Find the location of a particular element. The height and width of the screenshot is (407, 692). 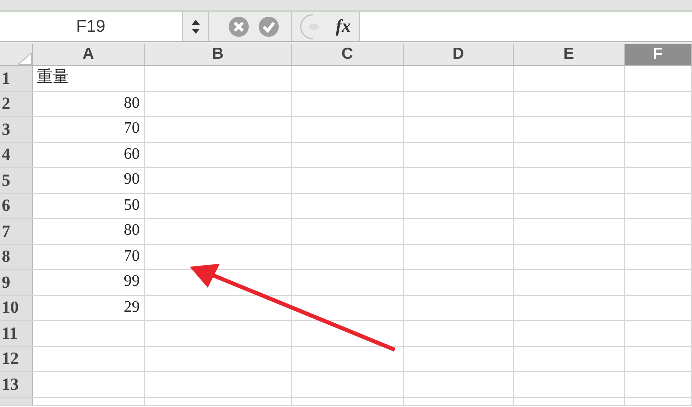

row-header: 13 is located at coordinates (16, 384).